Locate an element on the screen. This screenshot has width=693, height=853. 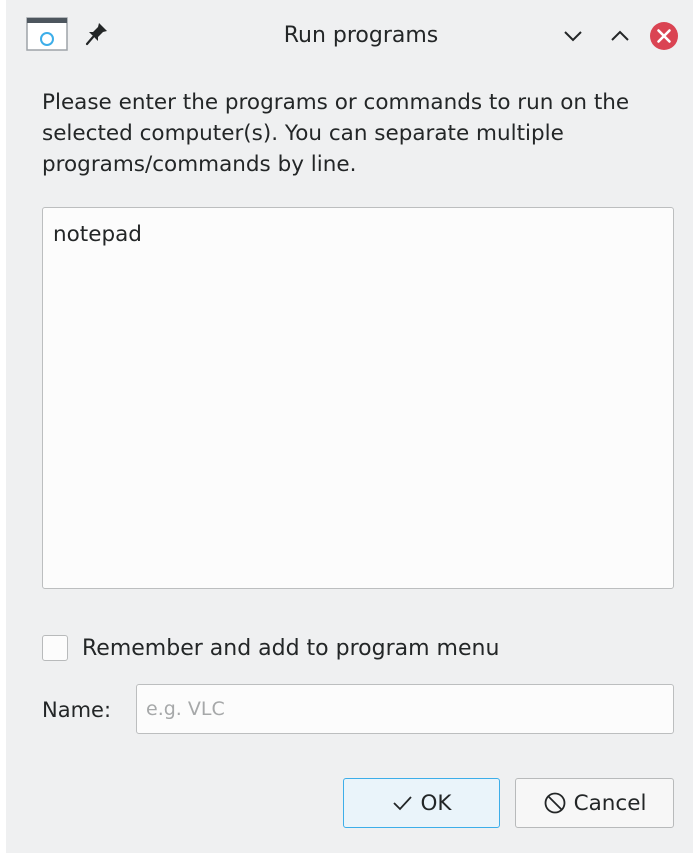
checkmark-icon is located at coordinates (403, 803).